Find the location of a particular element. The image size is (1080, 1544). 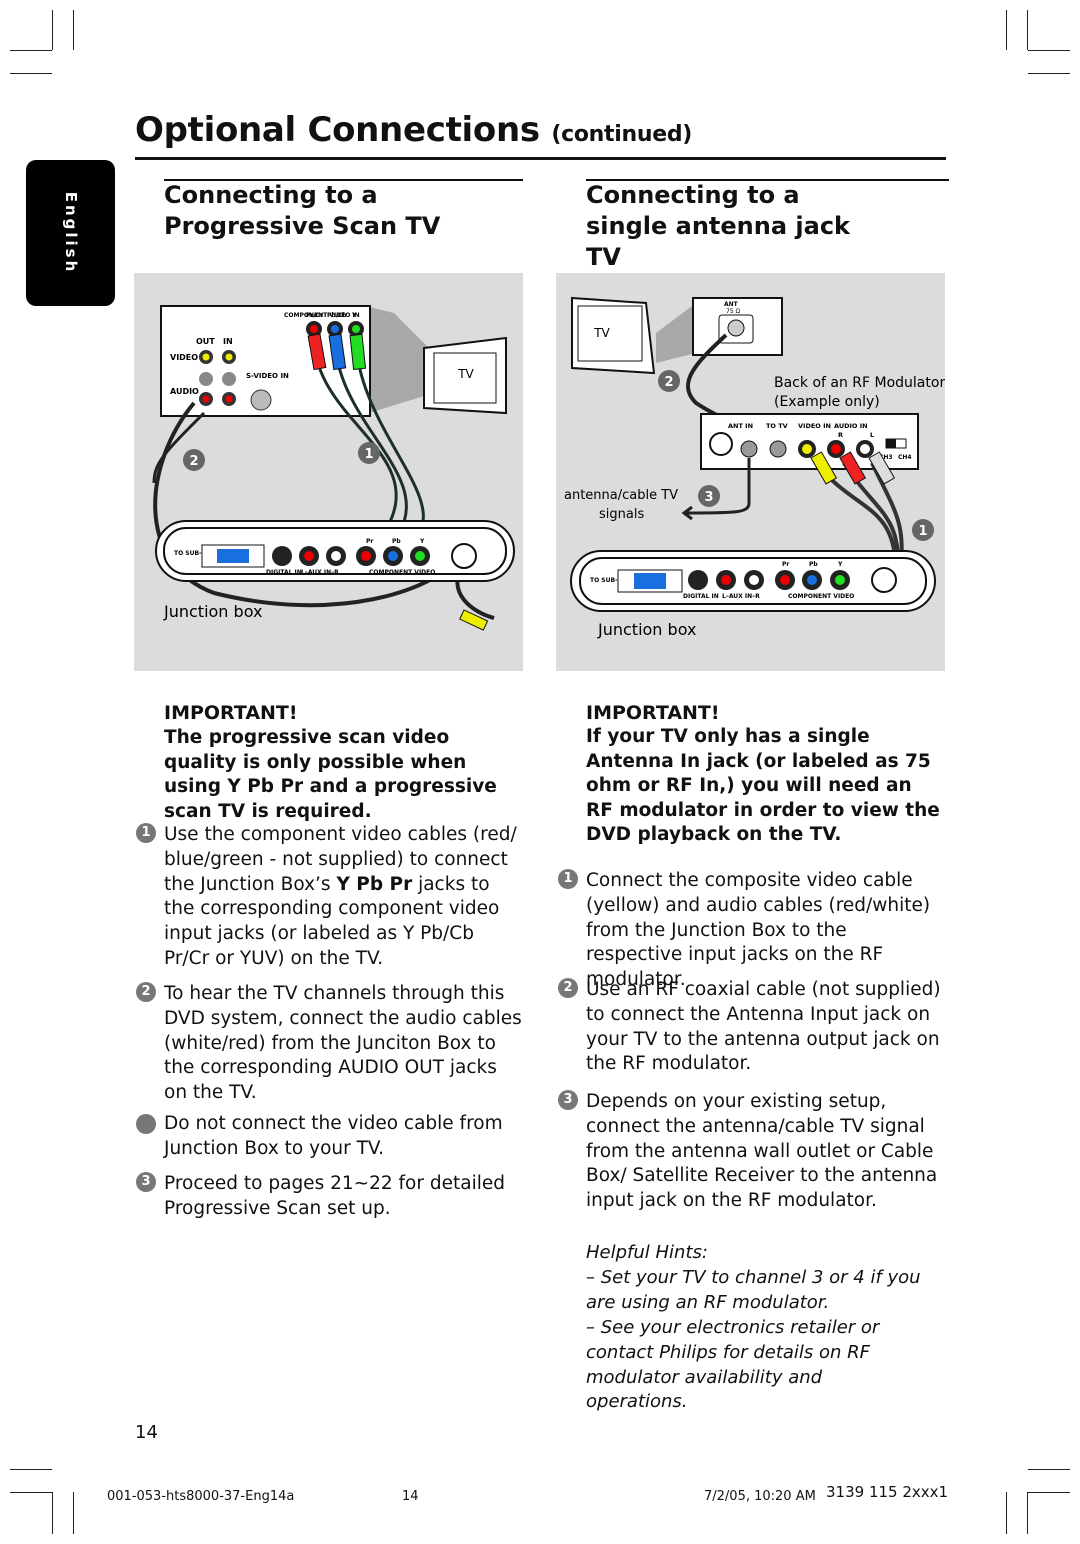

step-3-badge: 3 is located at coordinates (709, 496).